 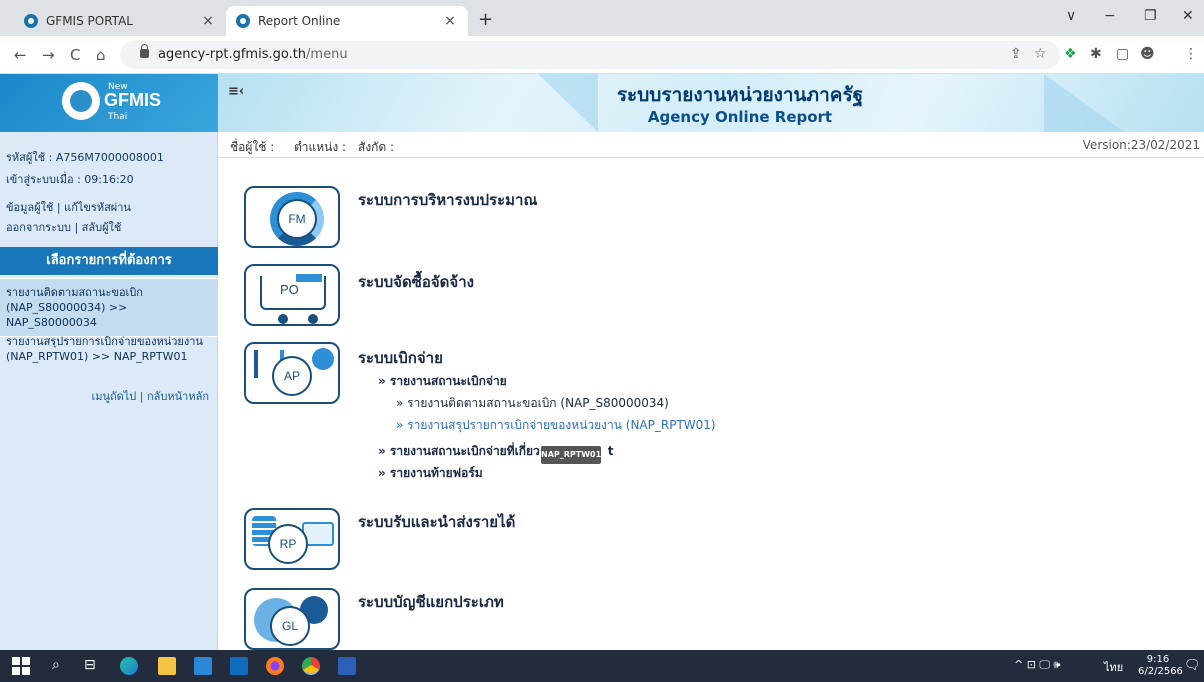 I want to click on close-window-button: ✕, so click(x=1188, y=16).